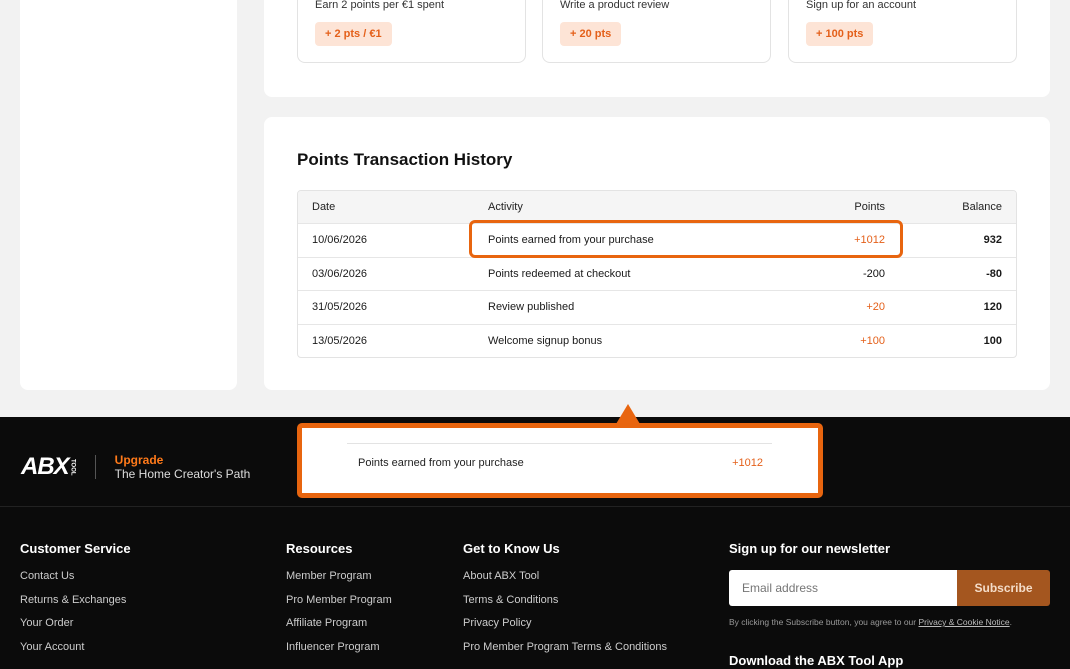 The width and height of the screenshot is (1070, 669). I want to click on table-row: 31/05/2026 Review published +20 120, so click(657, 307).